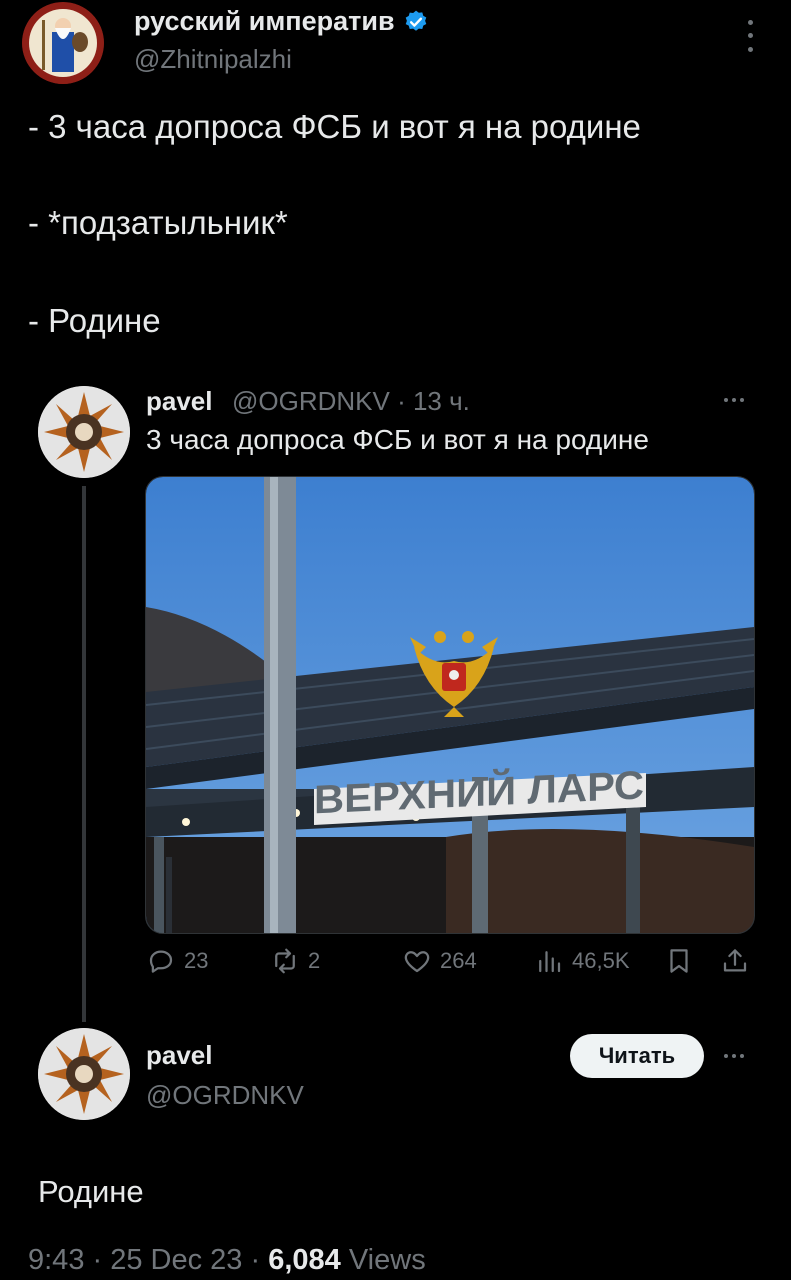 Image resolution: width=791 pixels, height=1280 pixels. I want to click on bookmark-action, so click(679, 961).